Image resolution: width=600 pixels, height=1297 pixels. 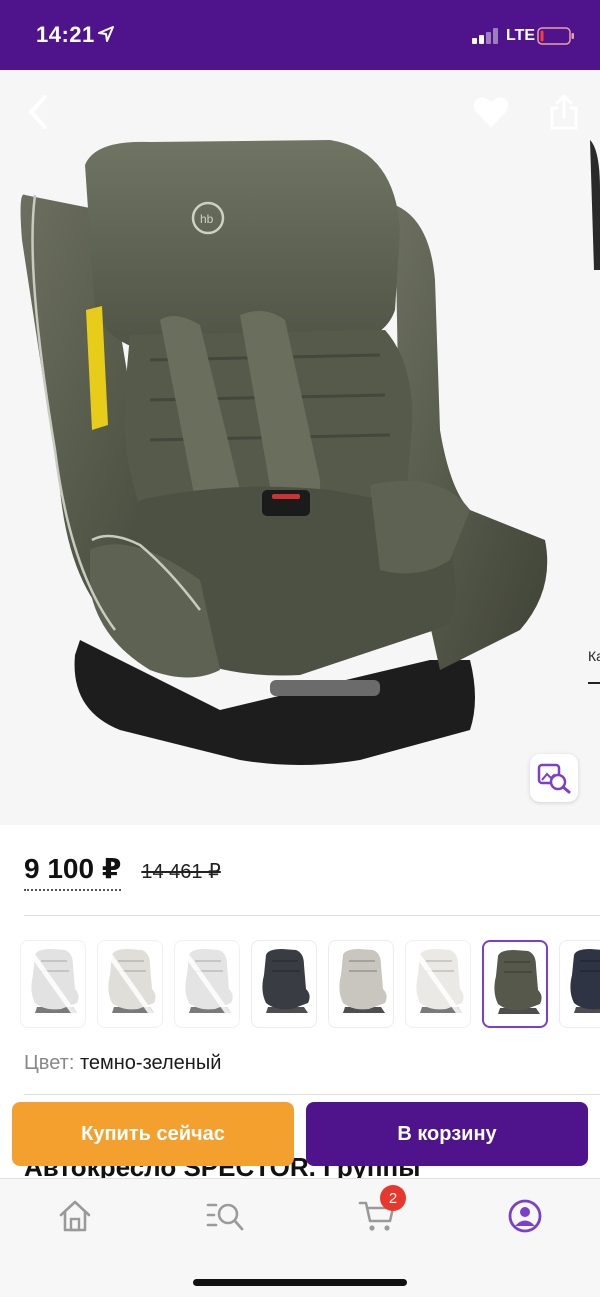 I want to click on old-price: 14 461 ₽, so click(x=181, y=872).